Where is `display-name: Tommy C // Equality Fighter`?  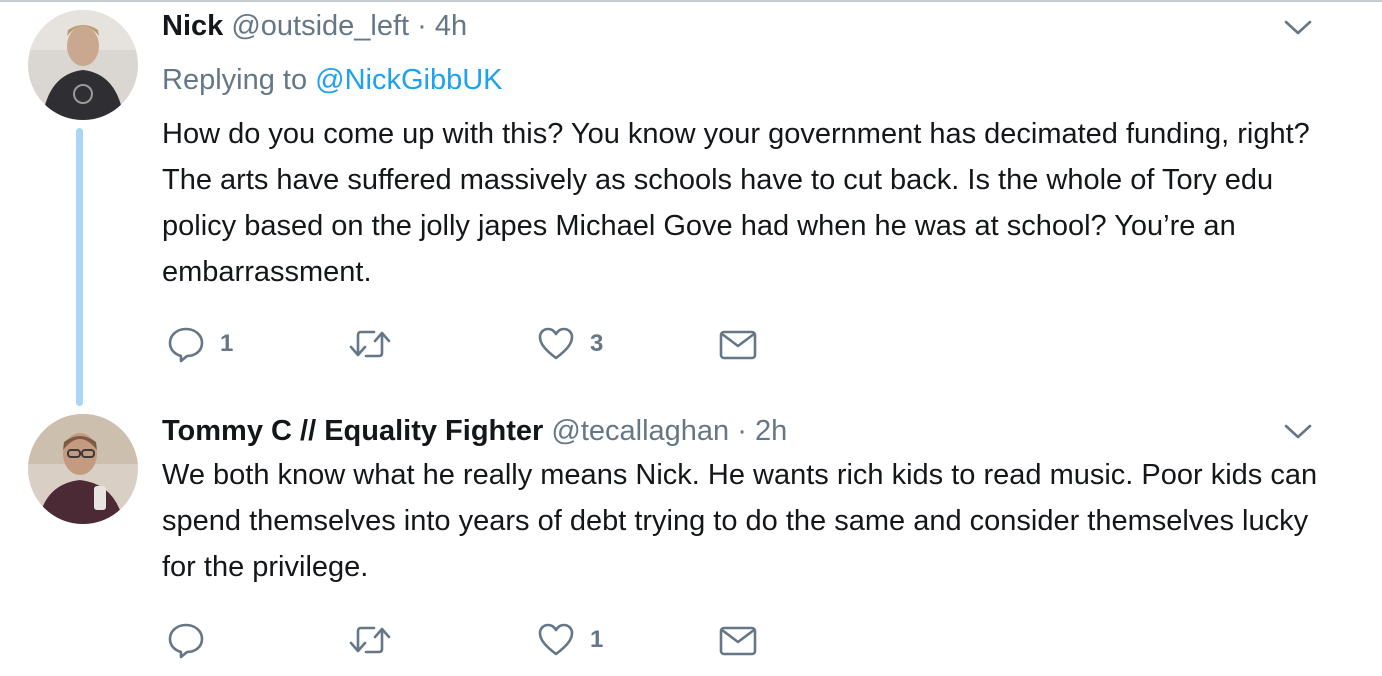
display-name: Tommy C // Equality Fighter is located at coordinates (352, 431).